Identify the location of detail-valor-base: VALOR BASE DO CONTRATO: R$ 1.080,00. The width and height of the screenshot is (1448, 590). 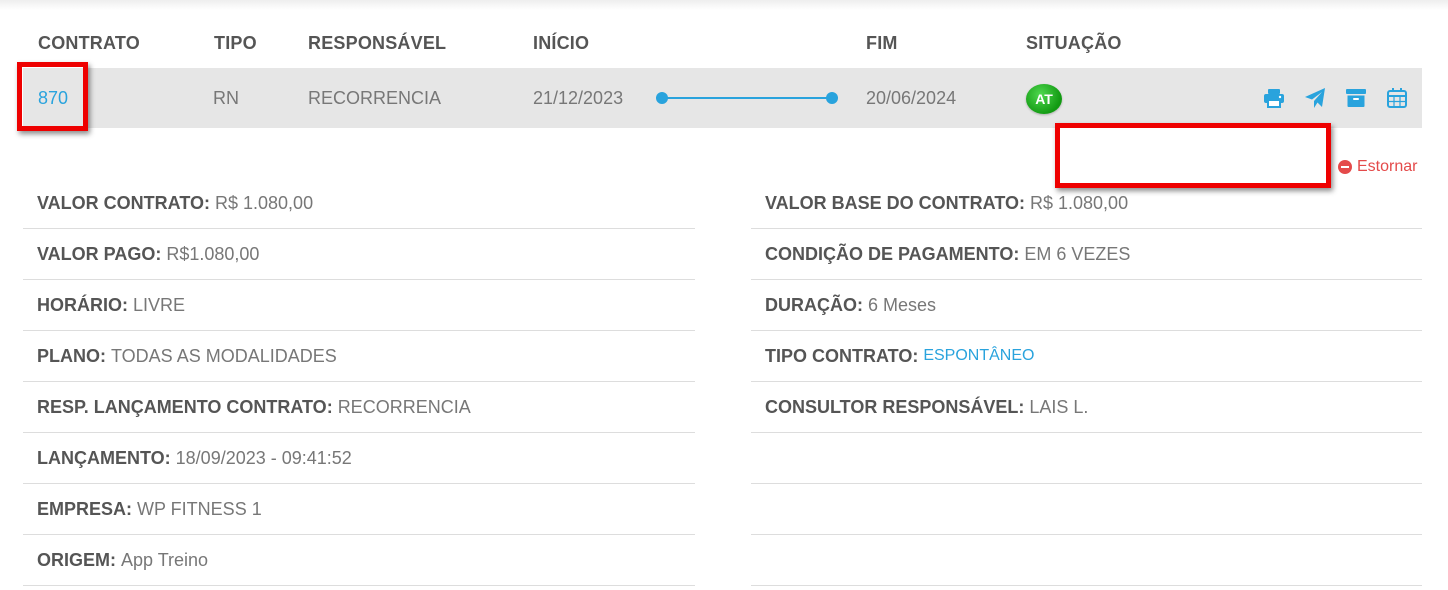
(1086, 203).